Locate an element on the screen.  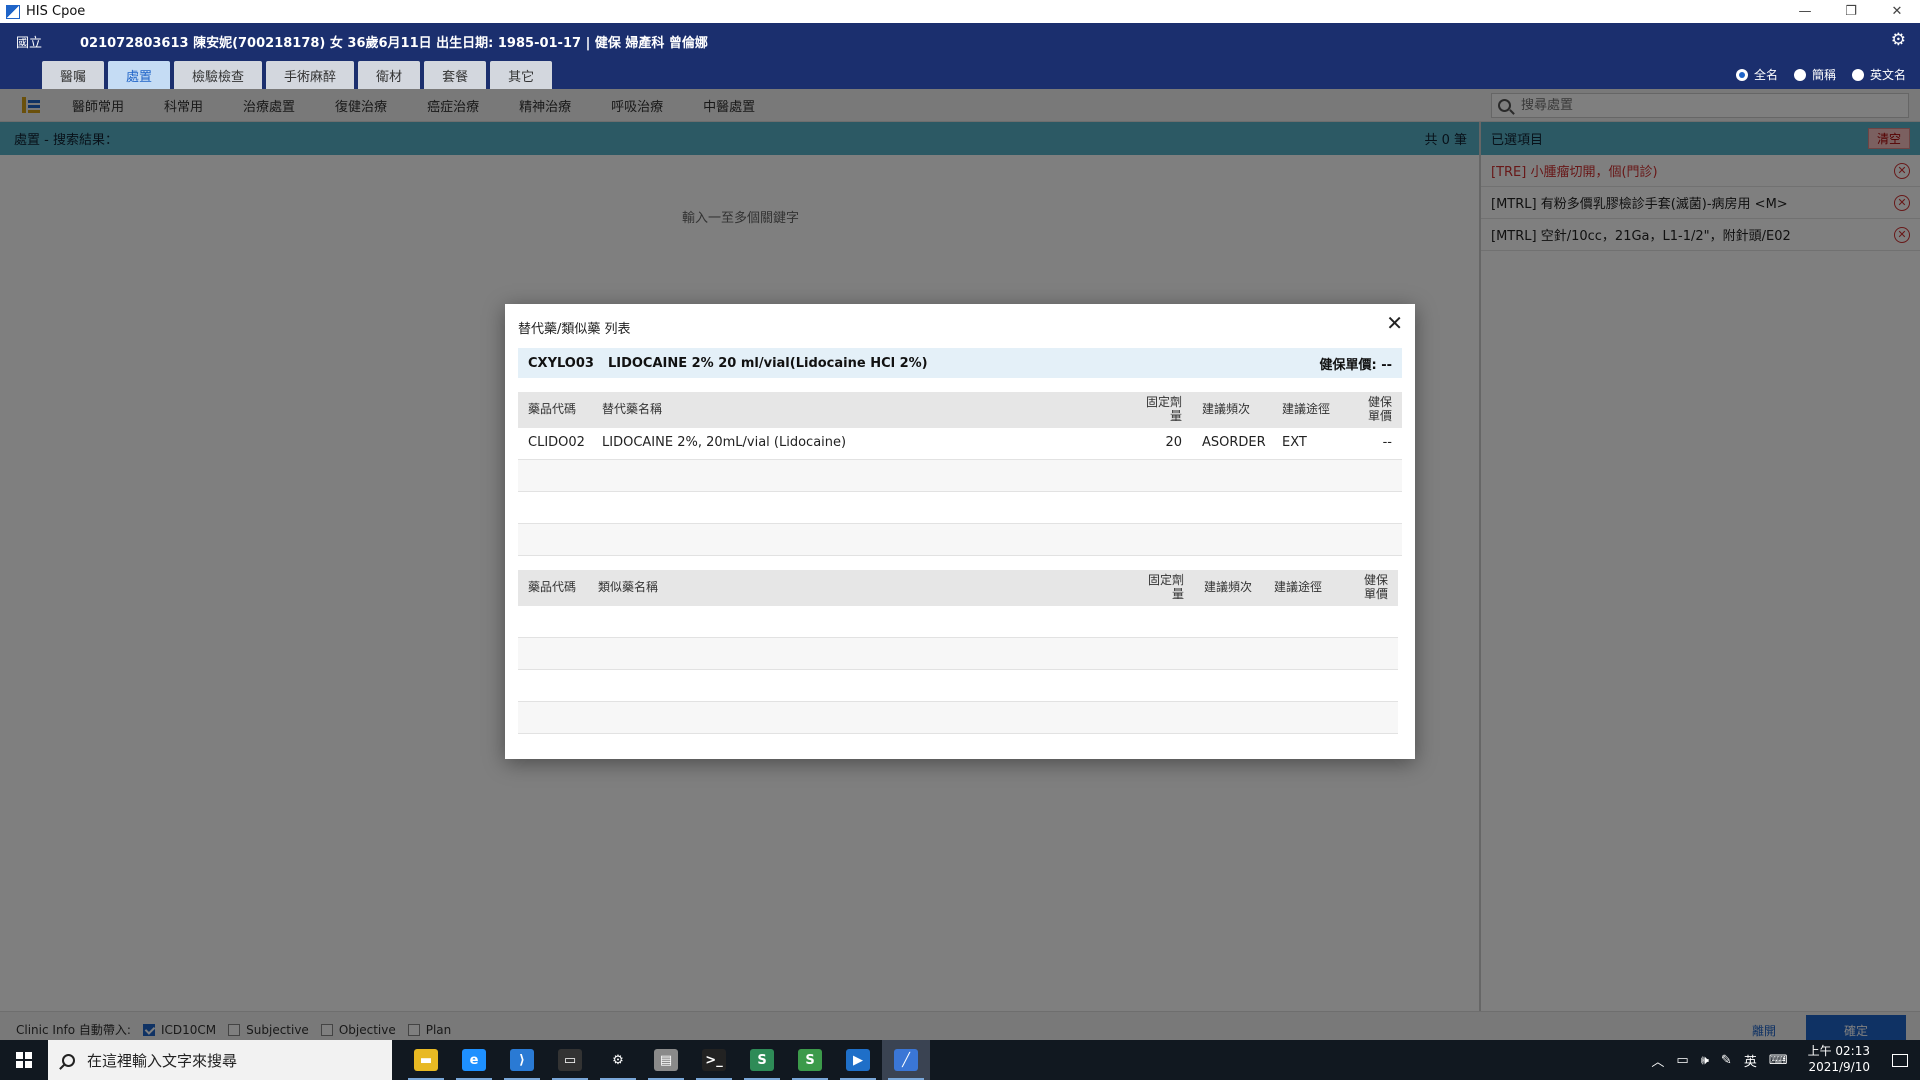
tab-labs: 檢驗檢查 is located at coordinates (218, 75).